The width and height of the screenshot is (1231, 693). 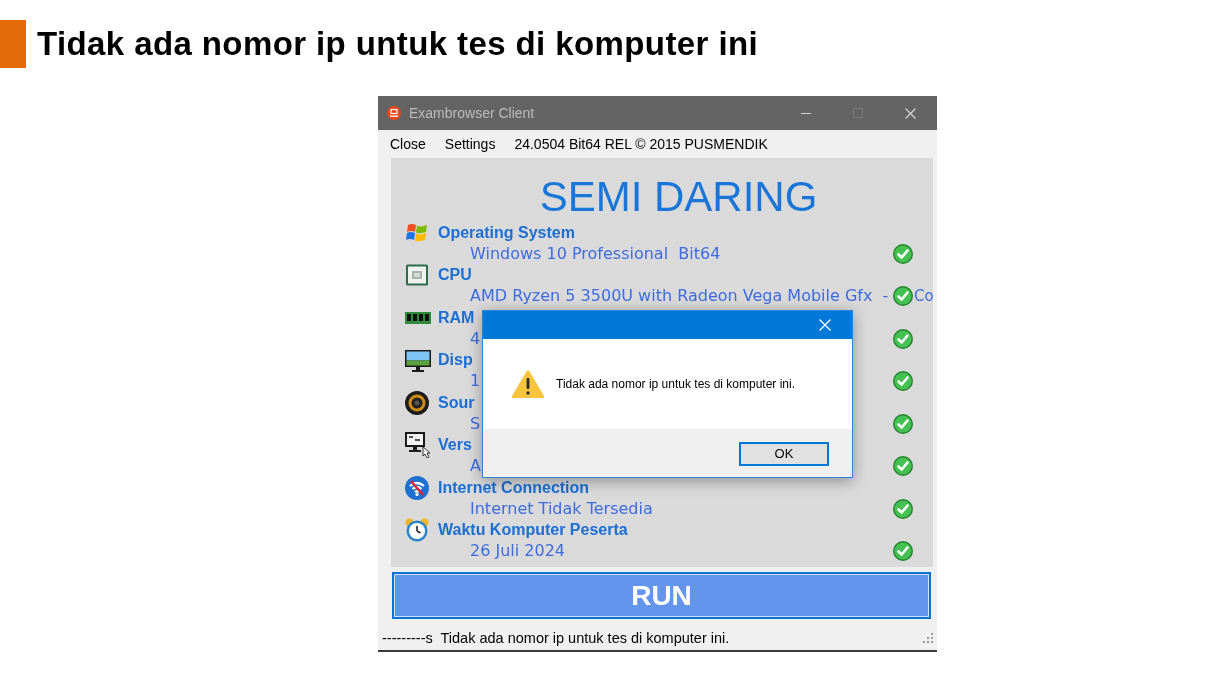 I want to click on spec-value: Internet Tidak Tersedia, so click(x=561, y=508).